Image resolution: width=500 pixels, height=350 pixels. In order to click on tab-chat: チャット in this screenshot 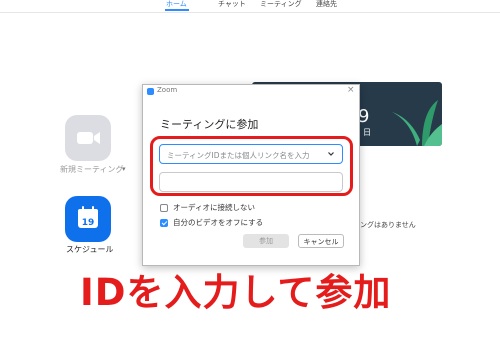, I will do `click(232, 4)`.